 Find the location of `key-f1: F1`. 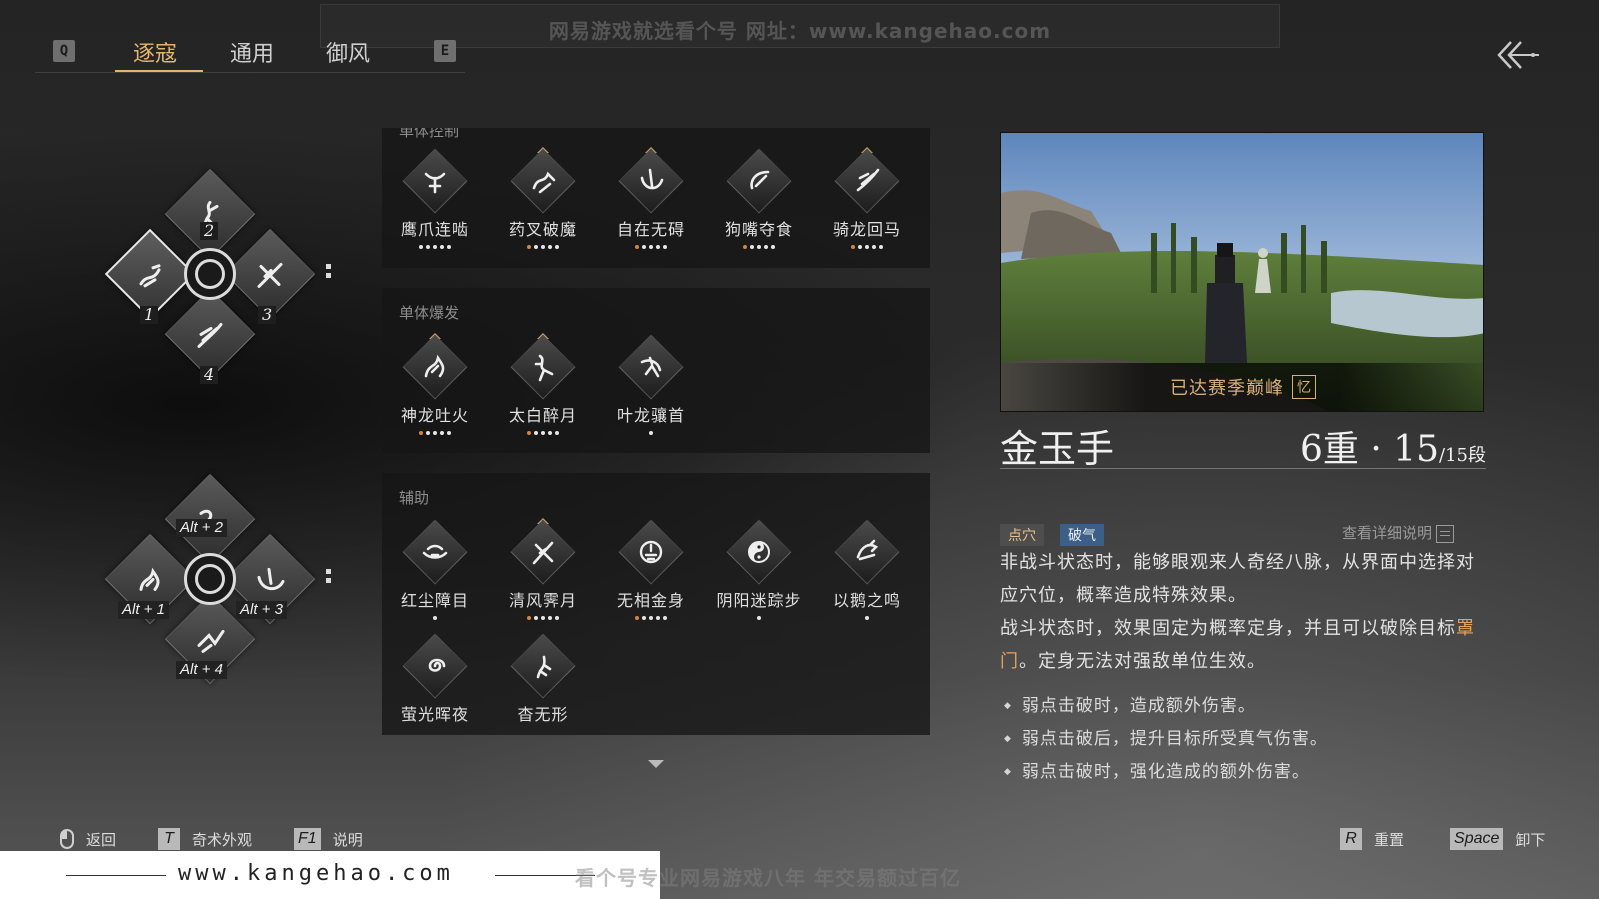

key-f1: F1 is located at coordinates (307, 839).